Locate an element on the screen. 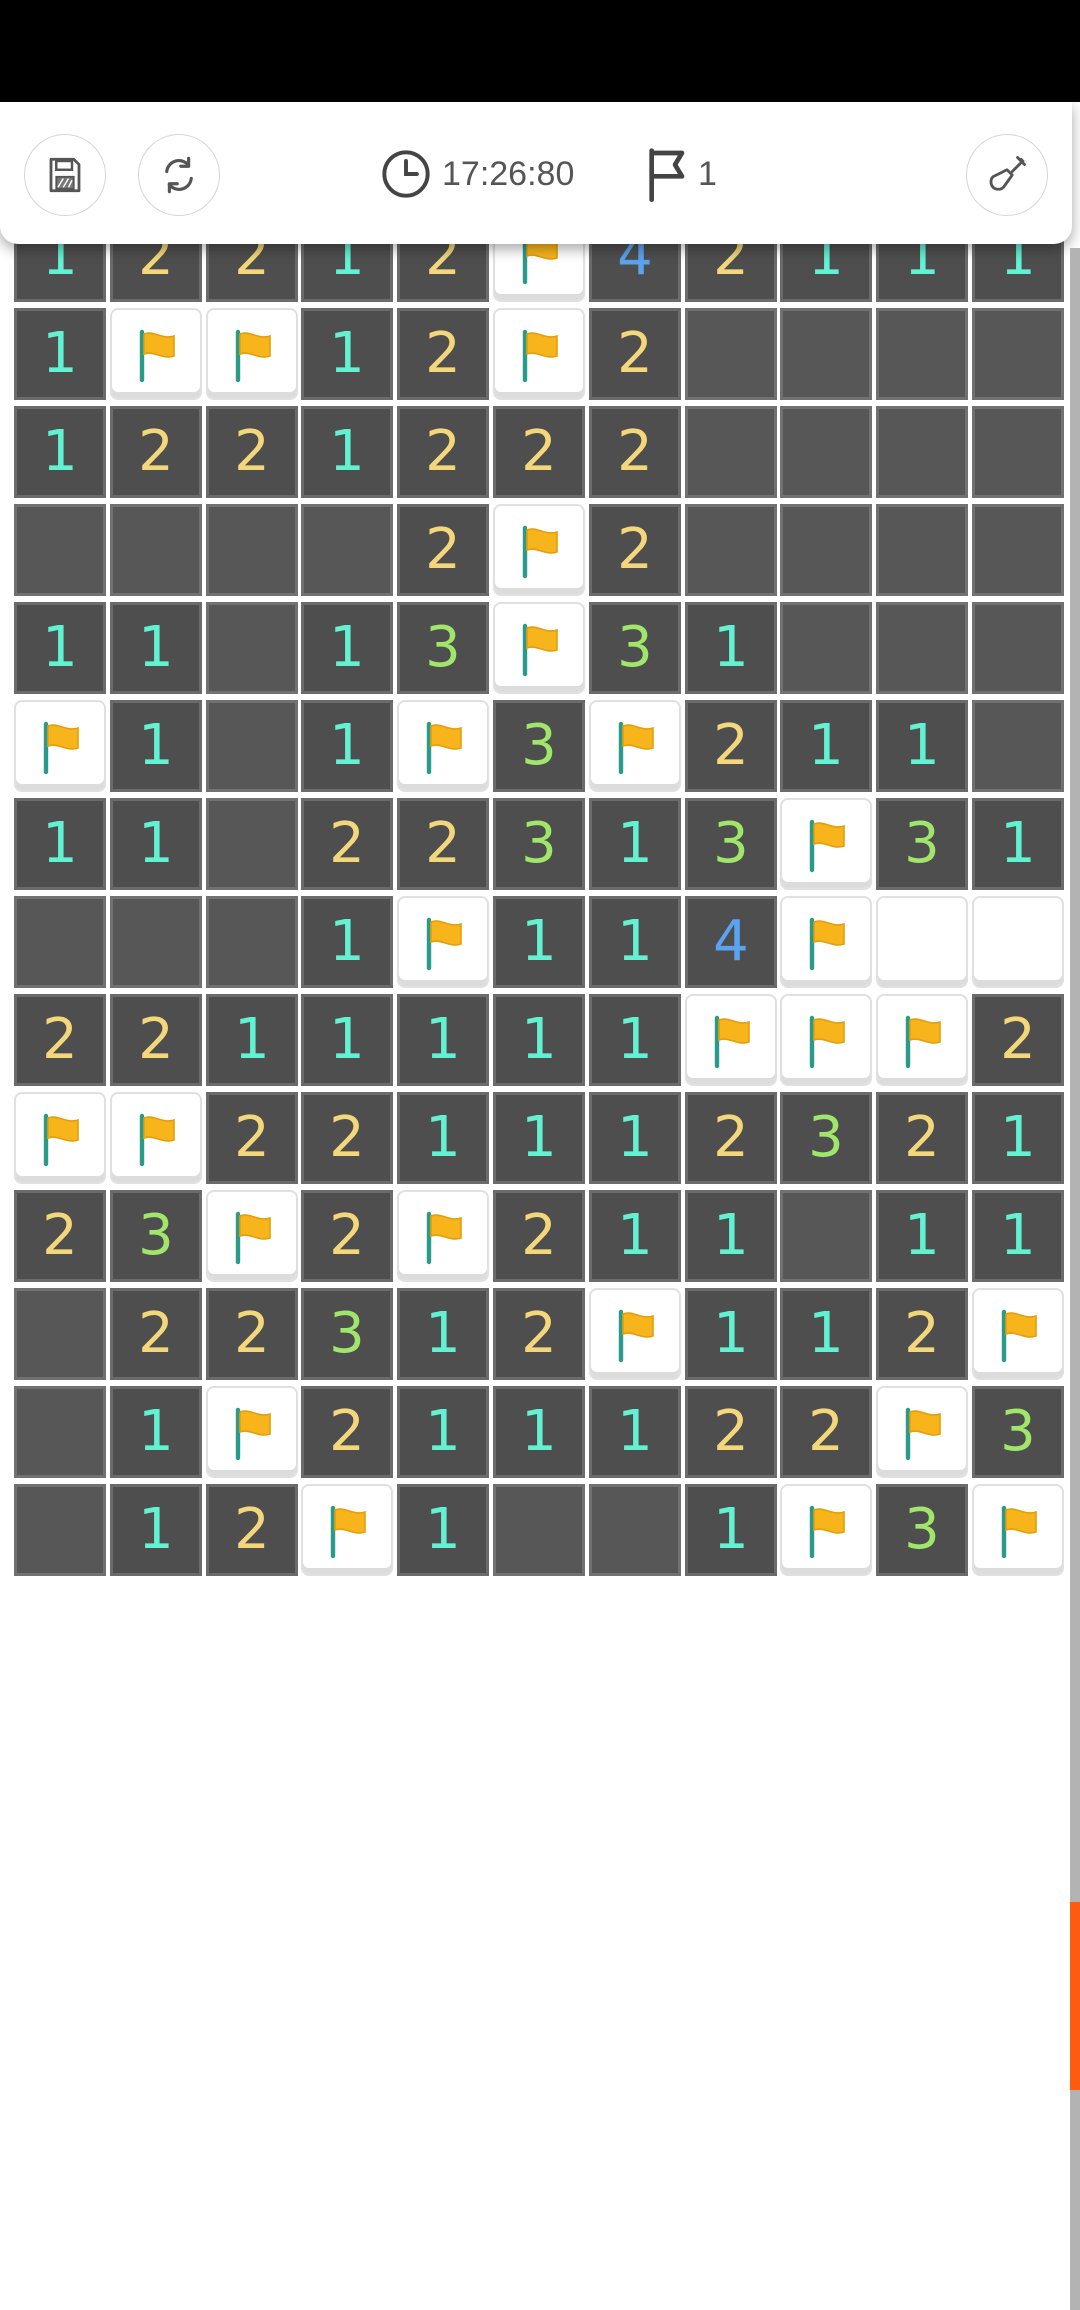 Image resolution: width=1080 pixels, height=2310 pixels. restart-button is located at coordinates (179, 175).